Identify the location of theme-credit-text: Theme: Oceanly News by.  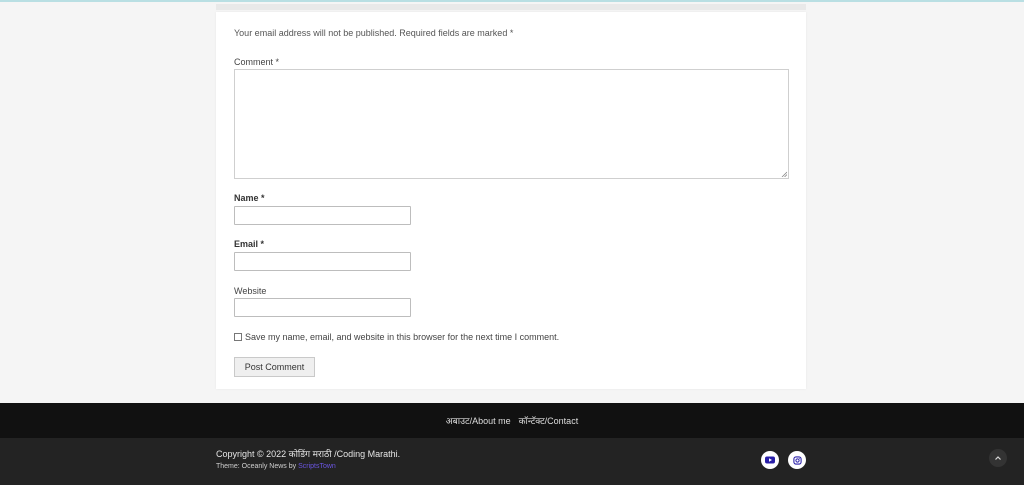
(257, 466).